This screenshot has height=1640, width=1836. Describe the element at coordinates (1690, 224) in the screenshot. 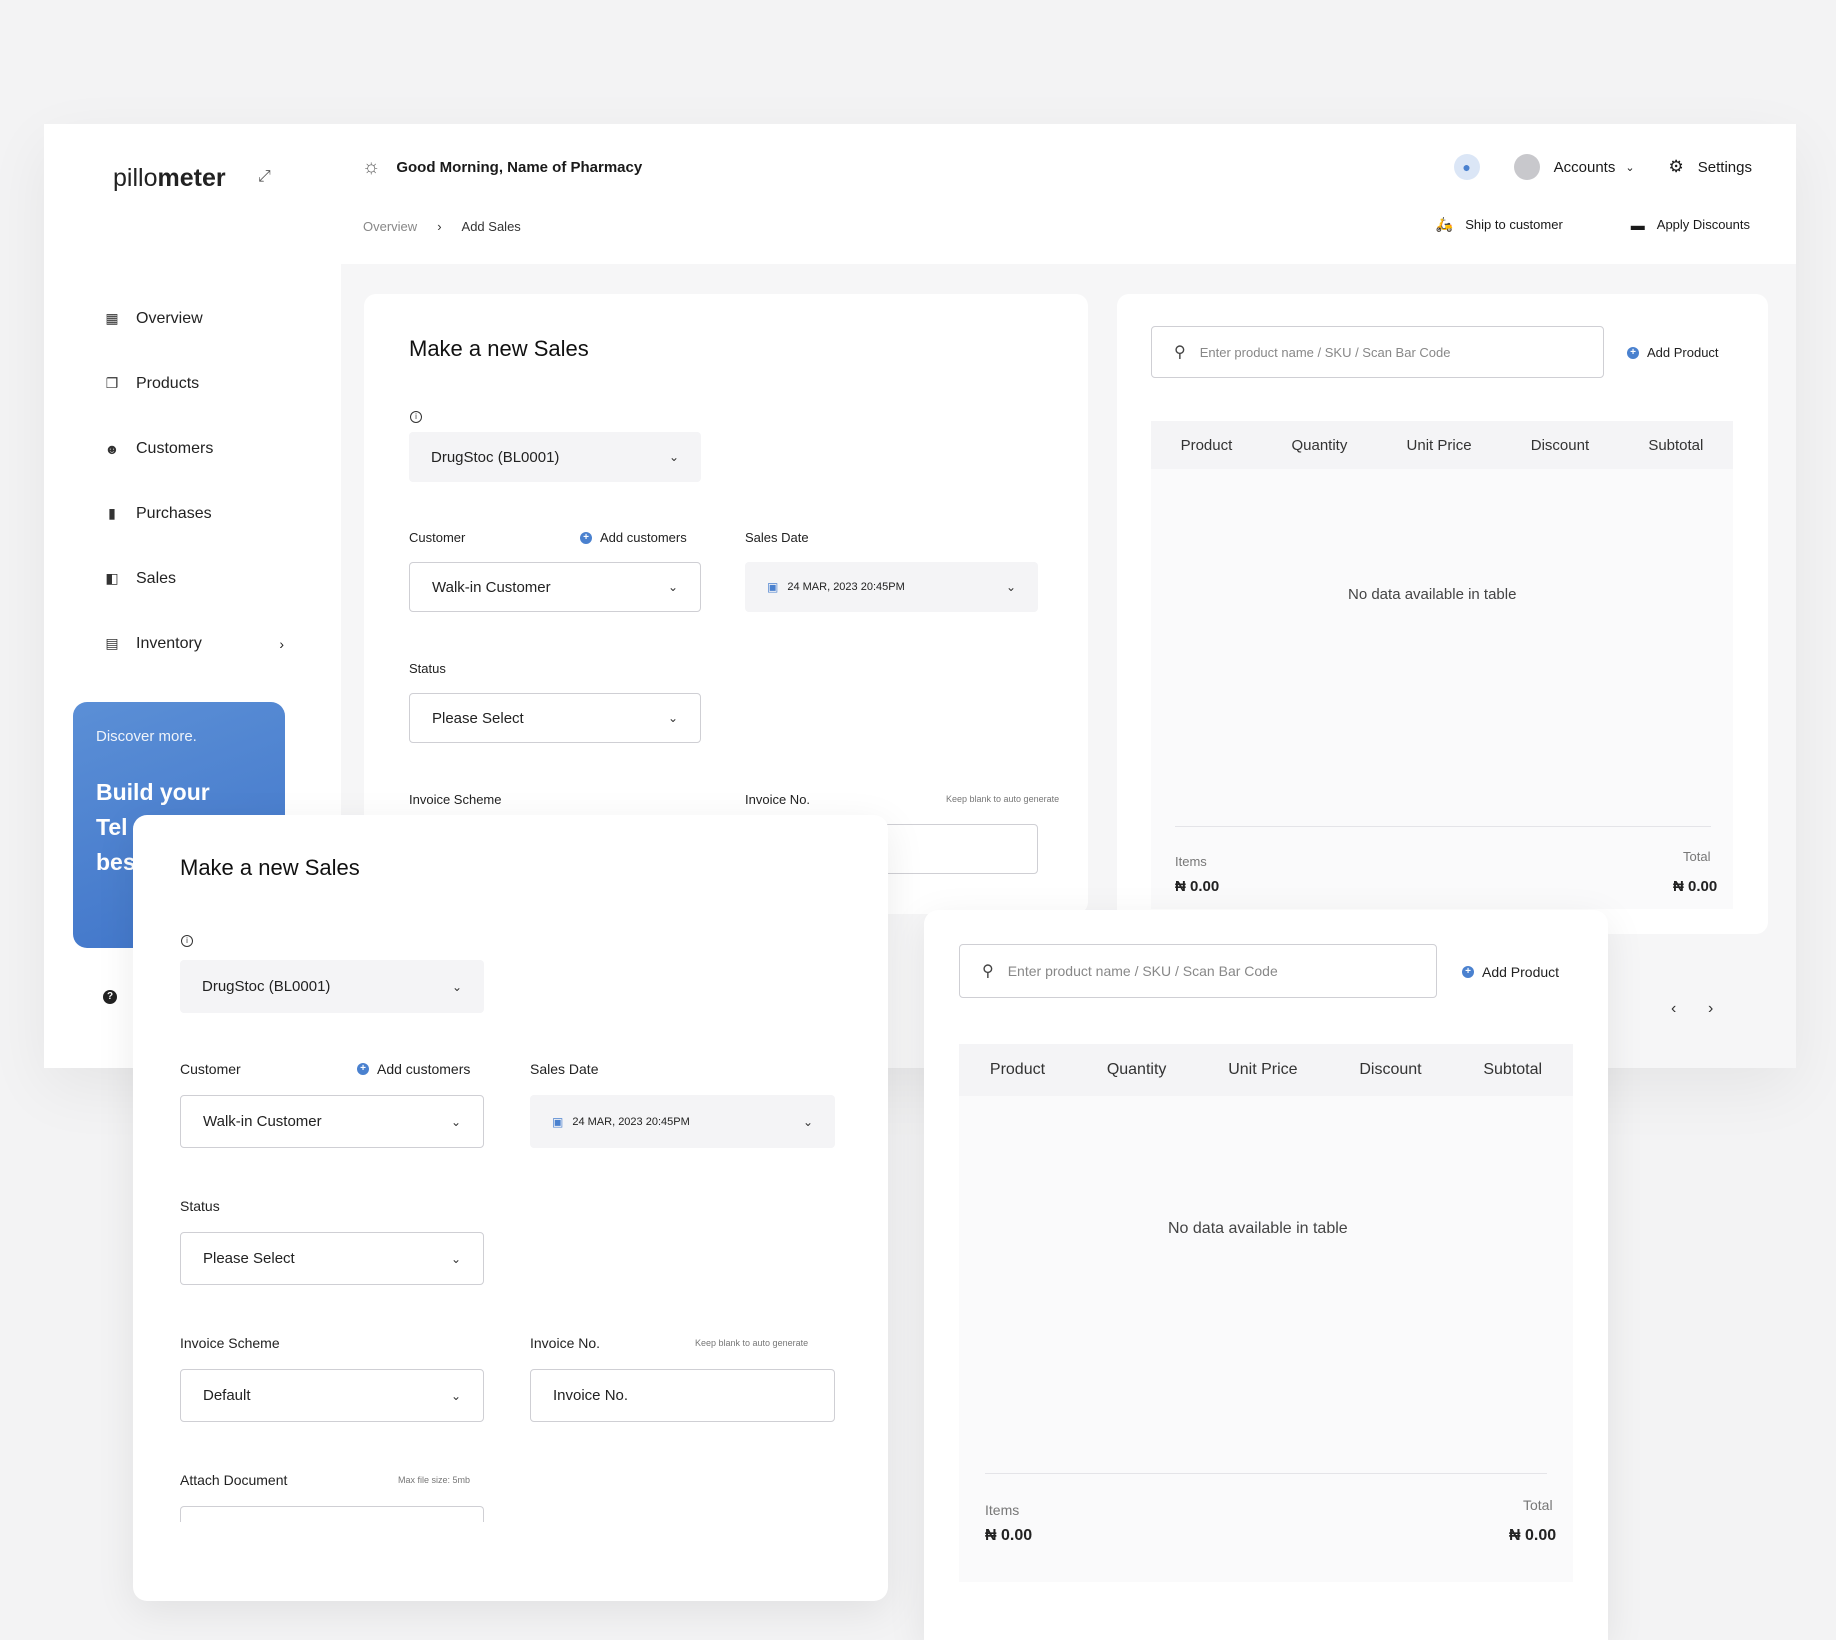

I see `apply-discounts-button: ▬ Apply Discounts` at that location.